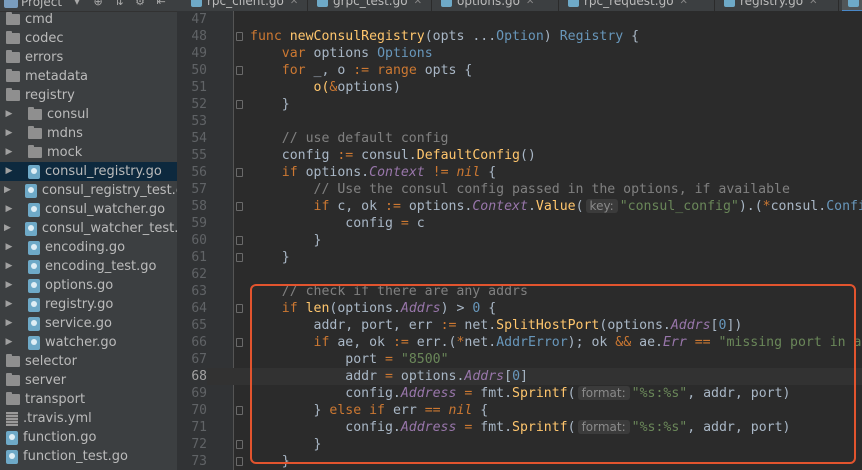  What do you see at coordinates (88, 114) in the screenshot?
I see `tree-item-consul: ▶ consul` at bounding box center [88, 114].